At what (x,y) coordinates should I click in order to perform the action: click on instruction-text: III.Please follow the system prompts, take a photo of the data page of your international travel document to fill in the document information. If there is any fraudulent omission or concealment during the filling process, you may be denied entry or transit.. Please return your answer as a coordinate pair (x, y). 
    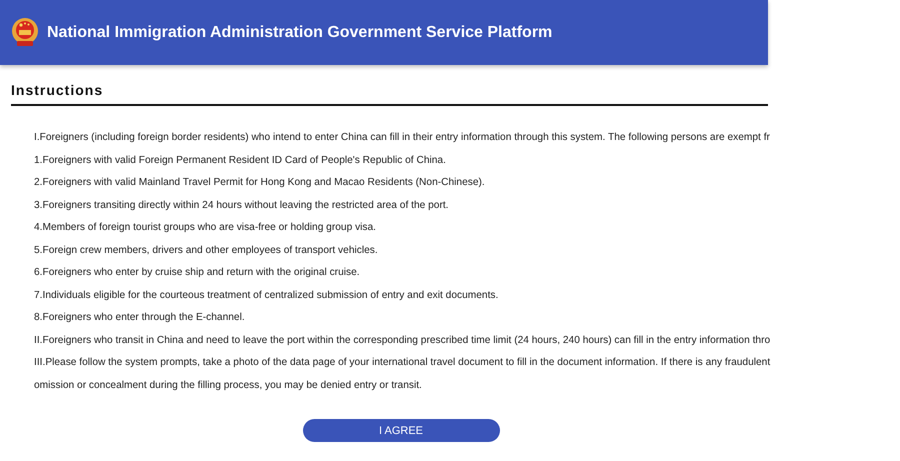
    Looking at the image, I should click on (403, 374).